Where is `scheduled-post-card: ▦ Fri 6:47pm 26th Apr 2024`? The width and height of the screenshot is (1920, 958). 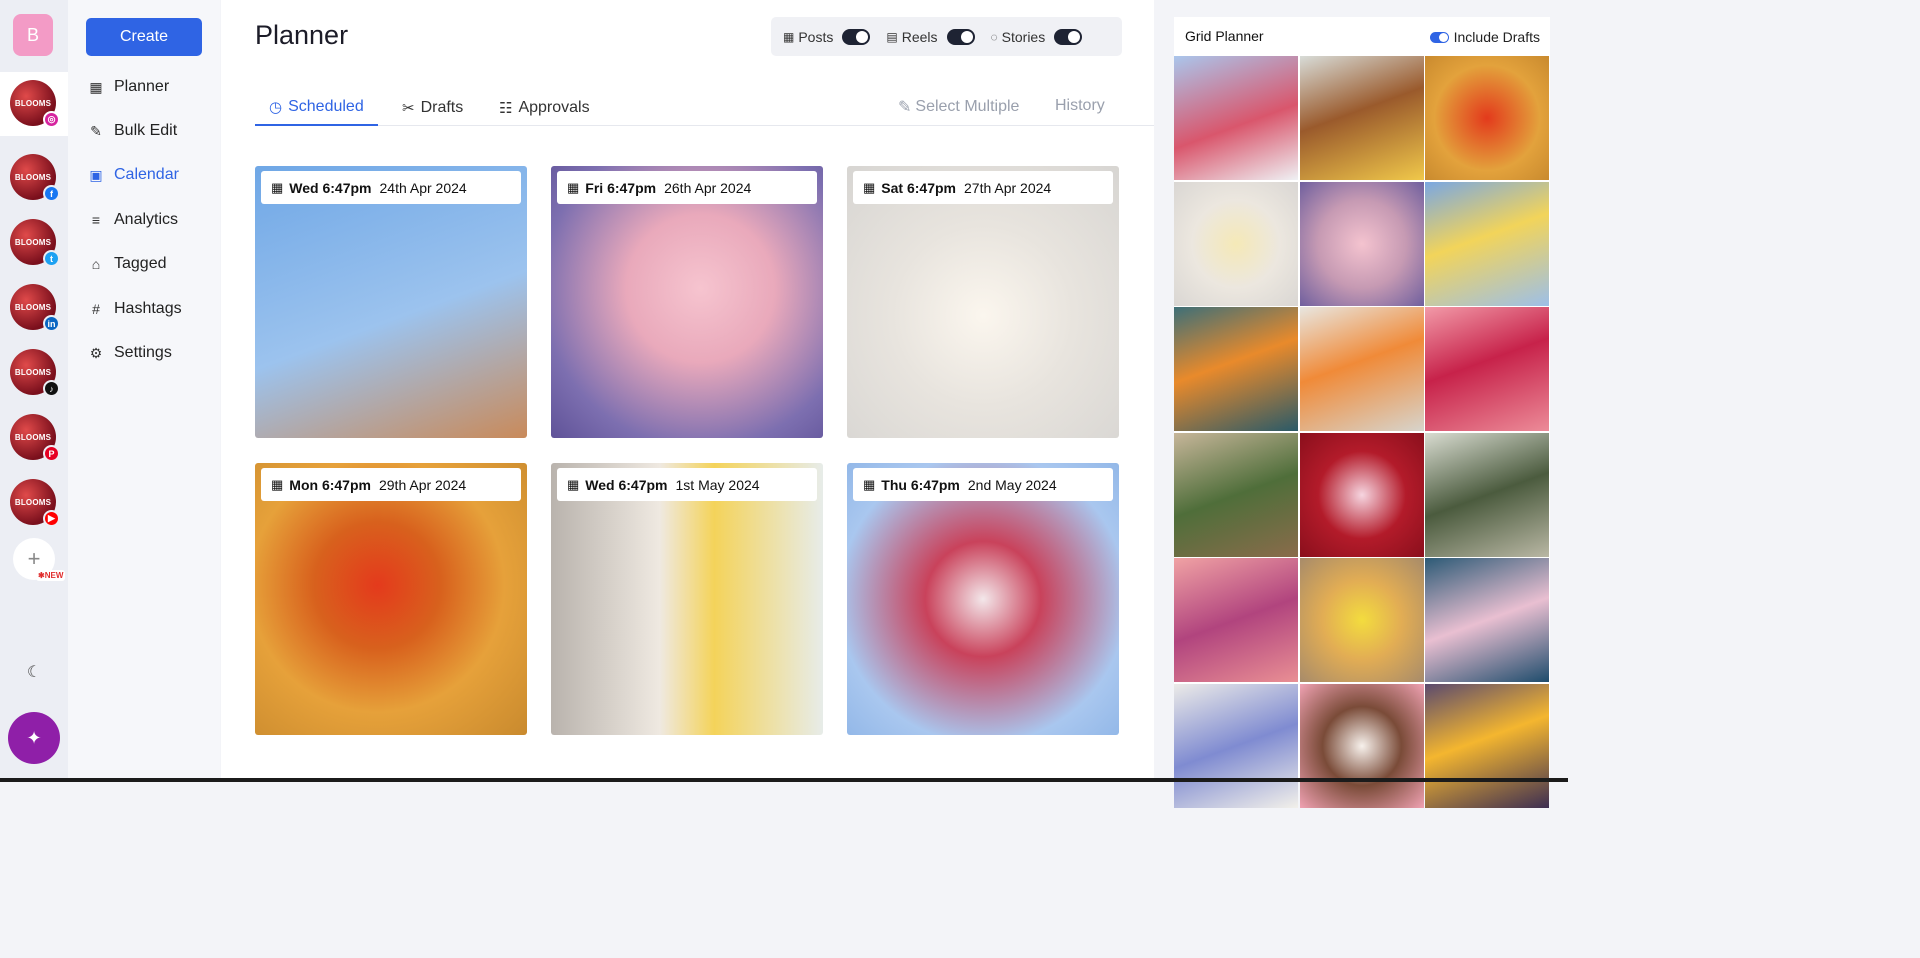 scheduled-post-card: ▦ Fri 6:47pm 26th Apr 2024 is located at coordinates (687, 302).